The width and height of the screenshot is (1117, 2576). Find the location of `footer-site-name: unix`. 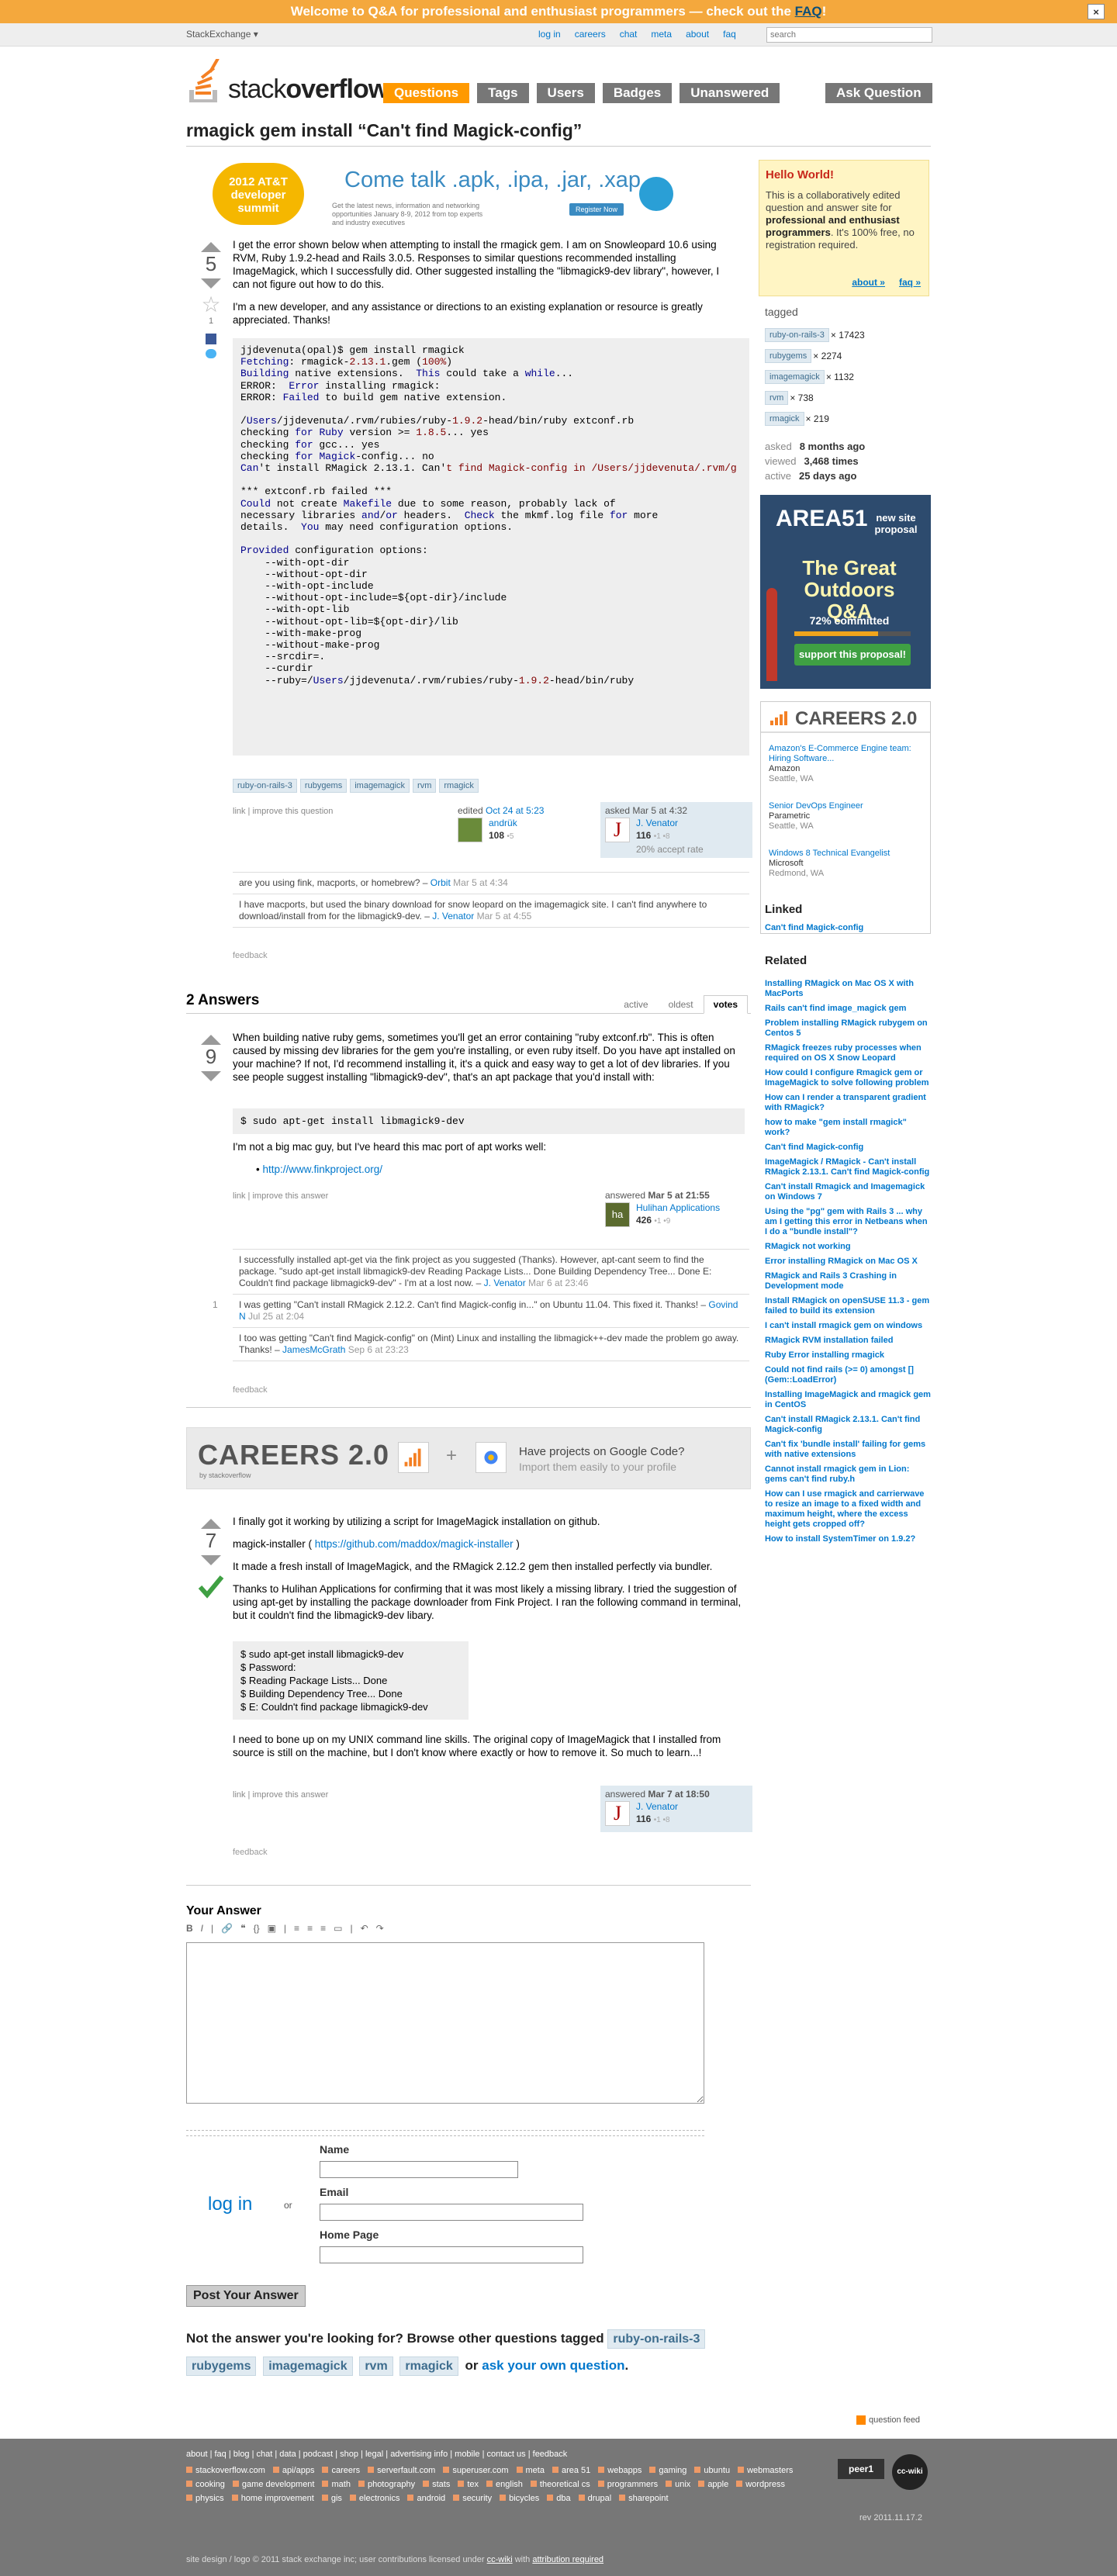

footer-site-name: unix is located at coordinates (682, 2484).